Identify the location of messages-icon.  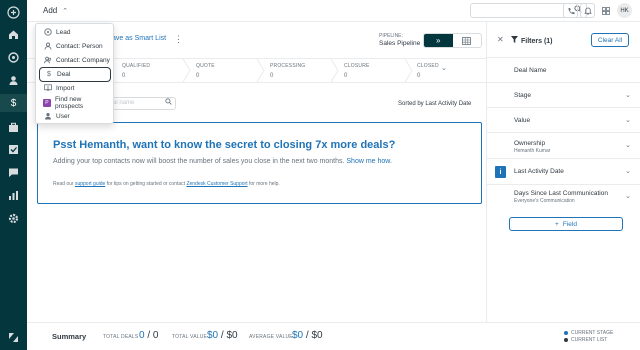
(13, 172).